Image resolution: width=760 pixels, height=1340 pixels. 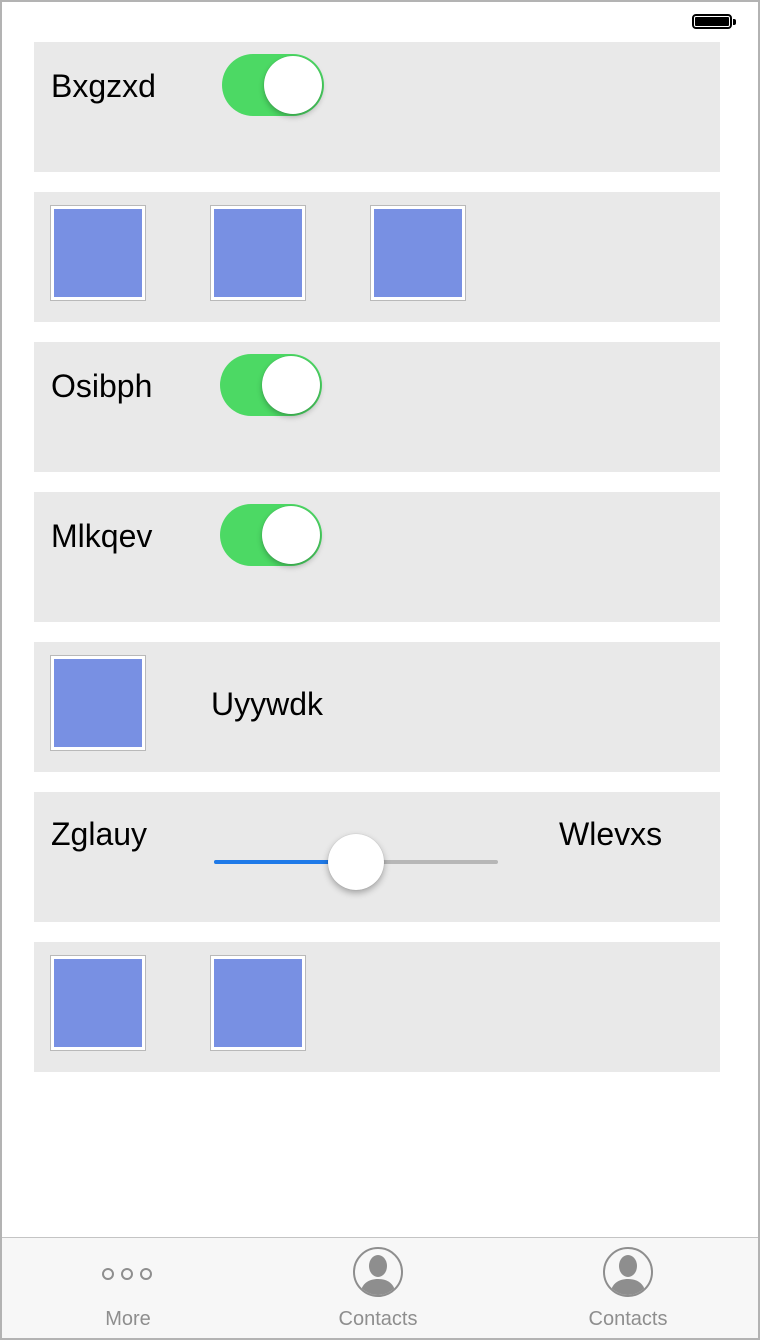 What do you see at coordinates (377, 107) in the screenshot?
I see `row-bxgzxd: Bxgzxd` at bounding box center [377, 107].